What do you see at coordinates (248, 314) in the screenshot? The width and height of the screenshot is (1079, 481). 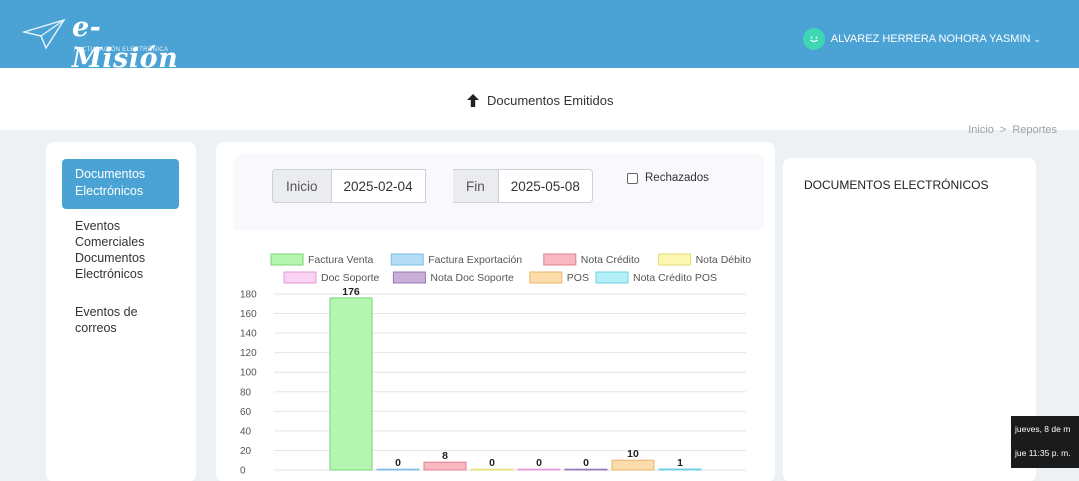 I see `y-tick-label: 160` at bounding box center [248, 314].